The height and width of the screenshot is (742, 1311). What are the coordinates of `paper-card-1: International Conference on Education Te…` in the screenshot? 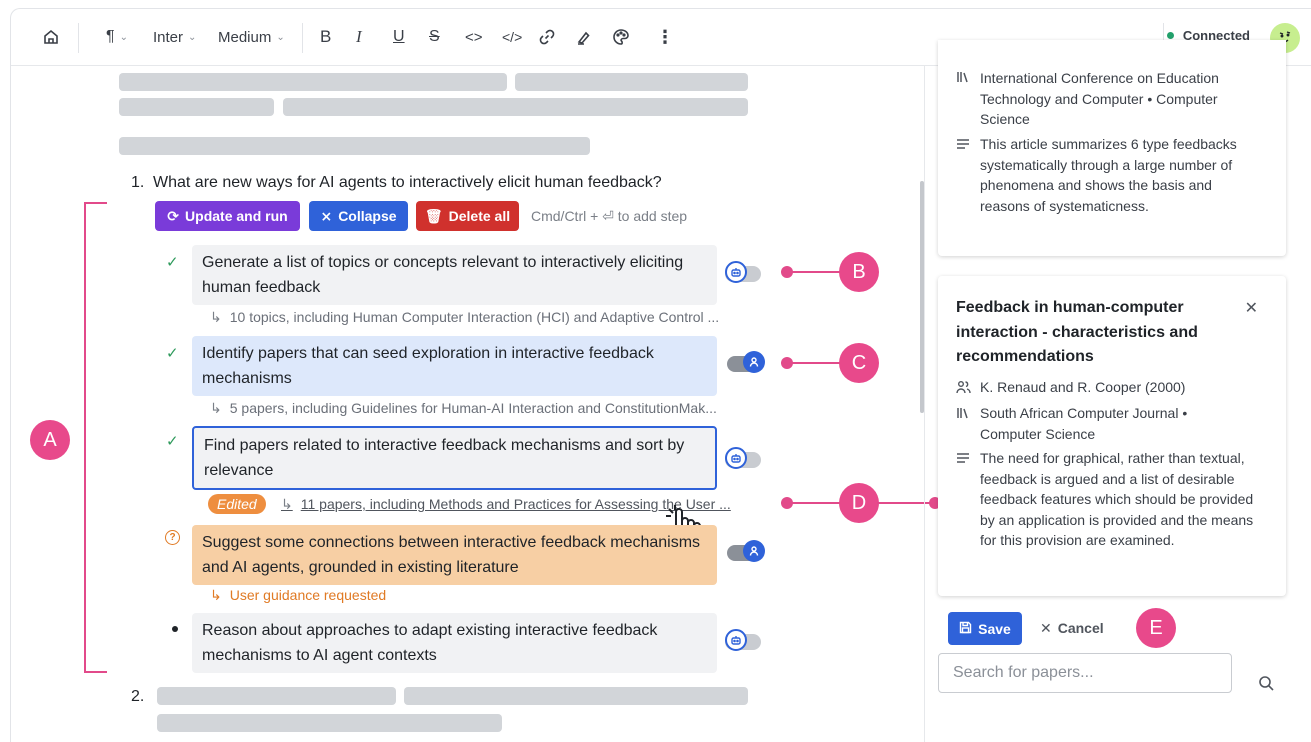 It's located at (1112, 148).